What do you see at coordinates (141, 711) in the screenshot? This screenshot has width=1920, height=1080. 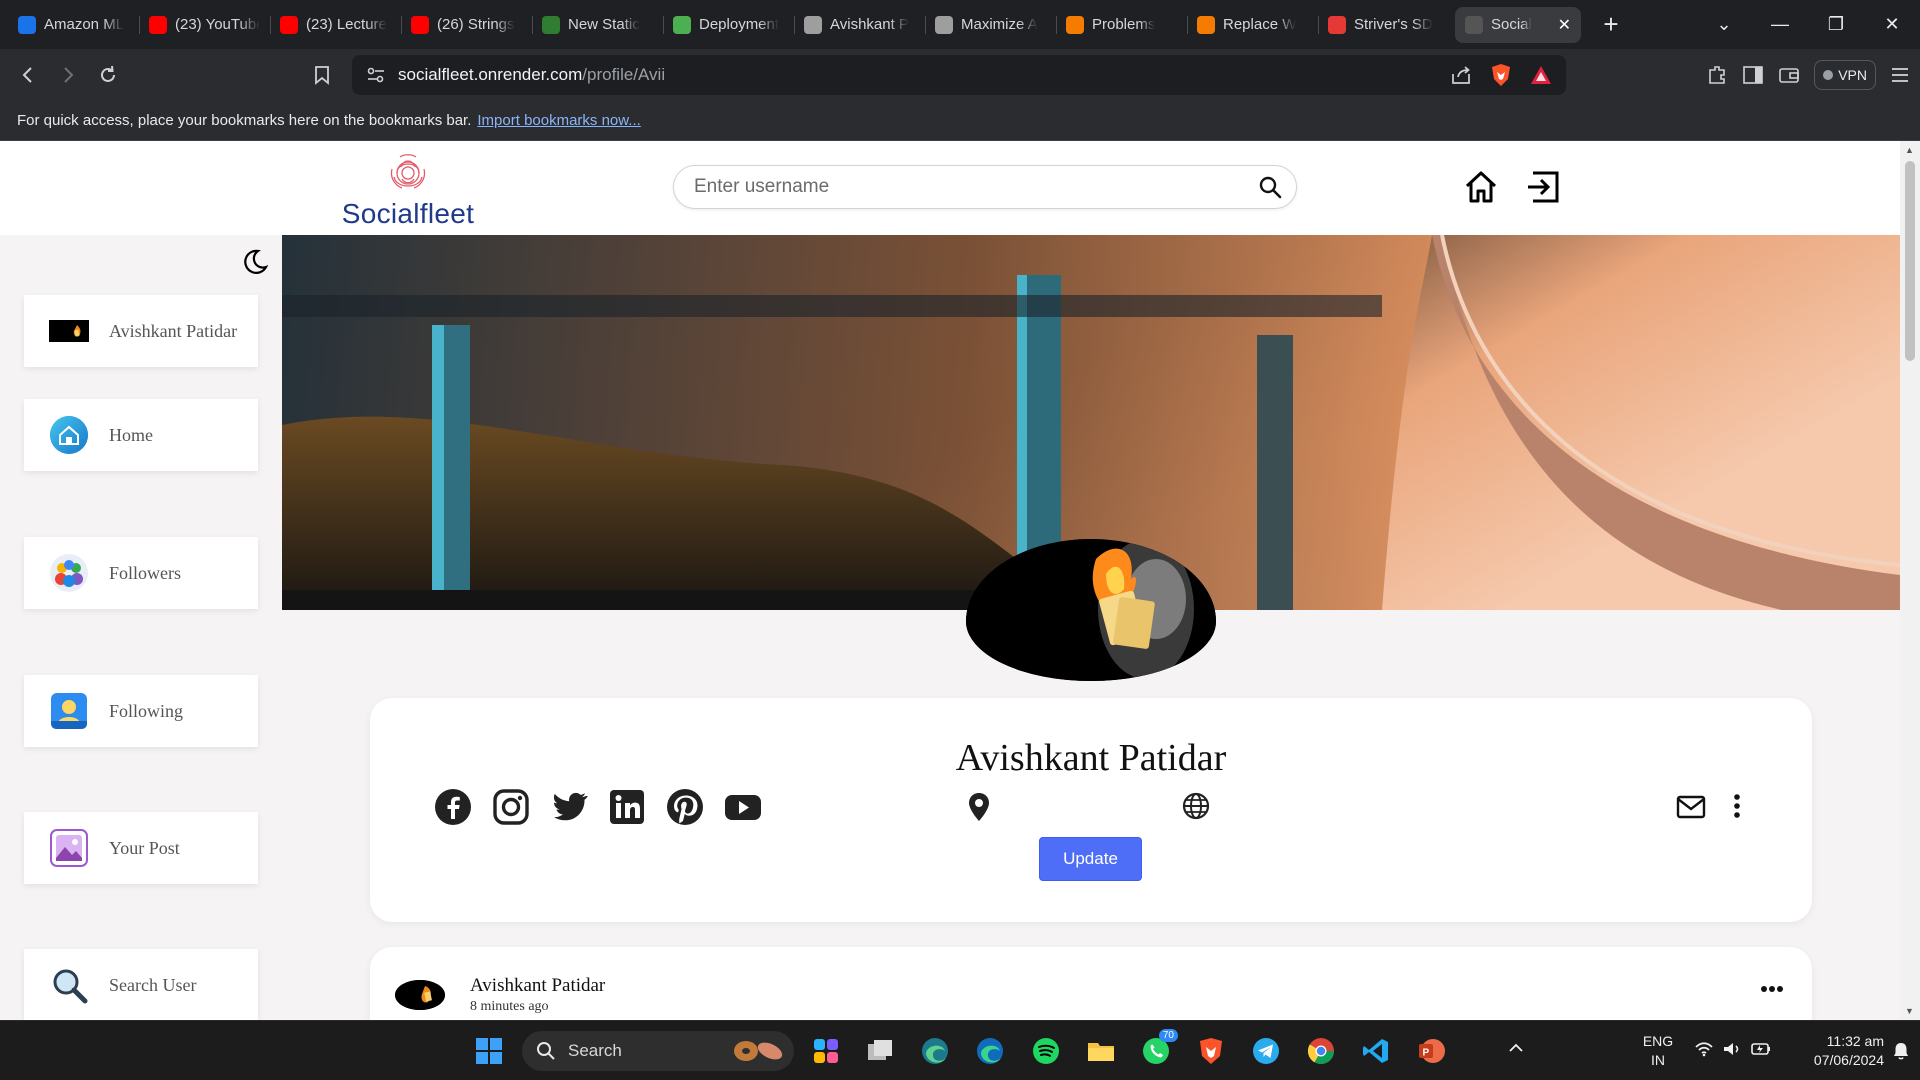 I see `sidebar-item-following: Following` at bounding box center [141, 711].